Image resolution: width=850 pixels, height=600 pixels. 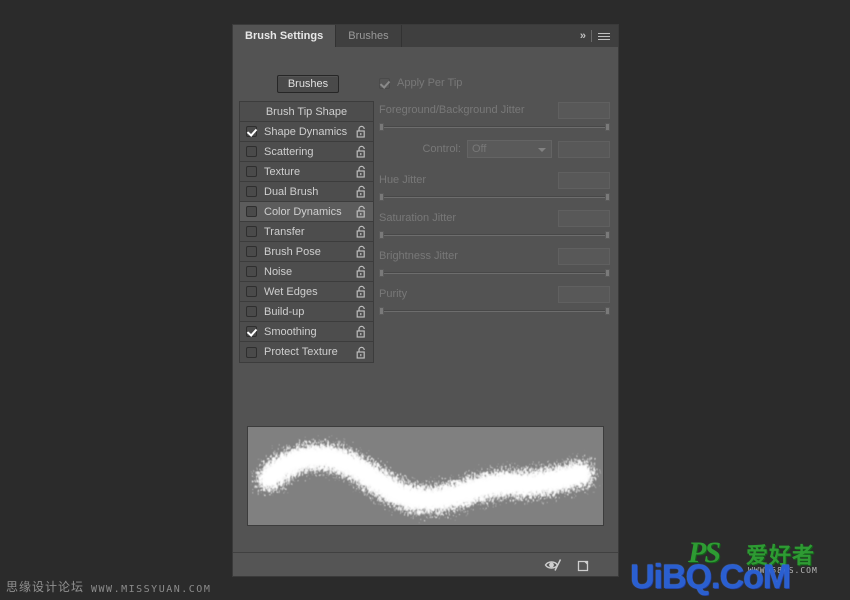 I want to click on hue-jitter-input, so click(x=584, y=180).